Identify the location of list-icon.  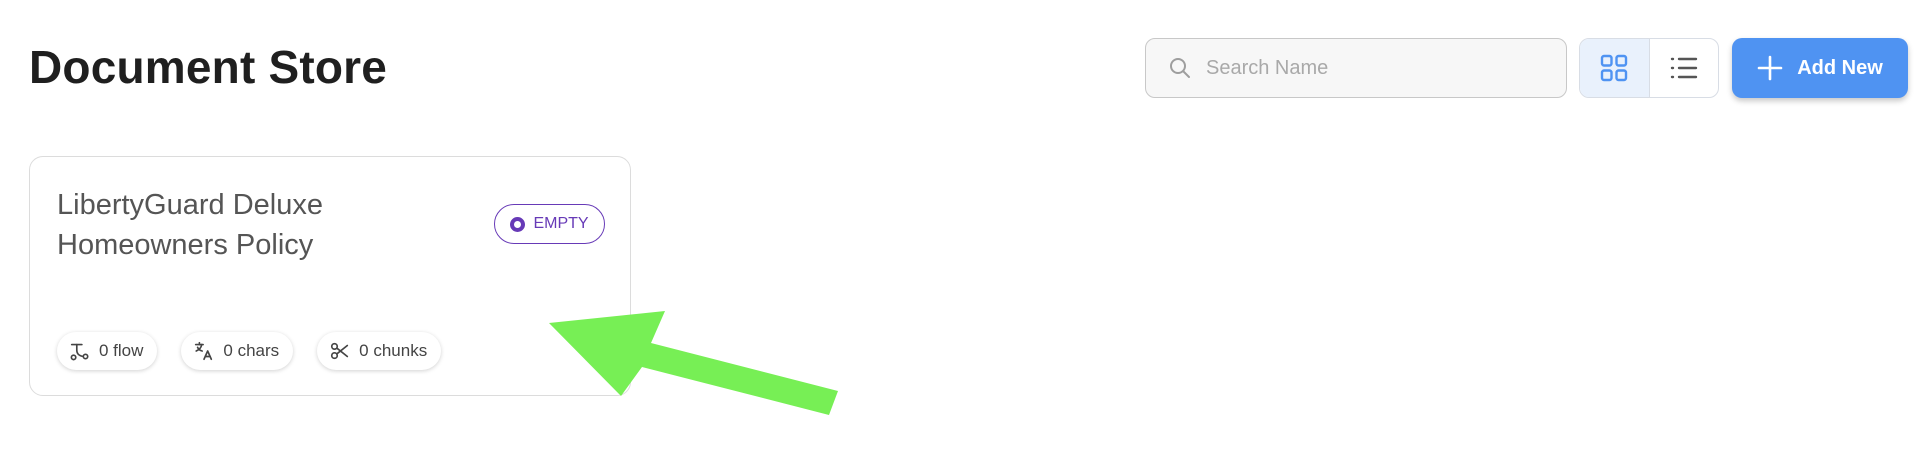
(1683, 68).